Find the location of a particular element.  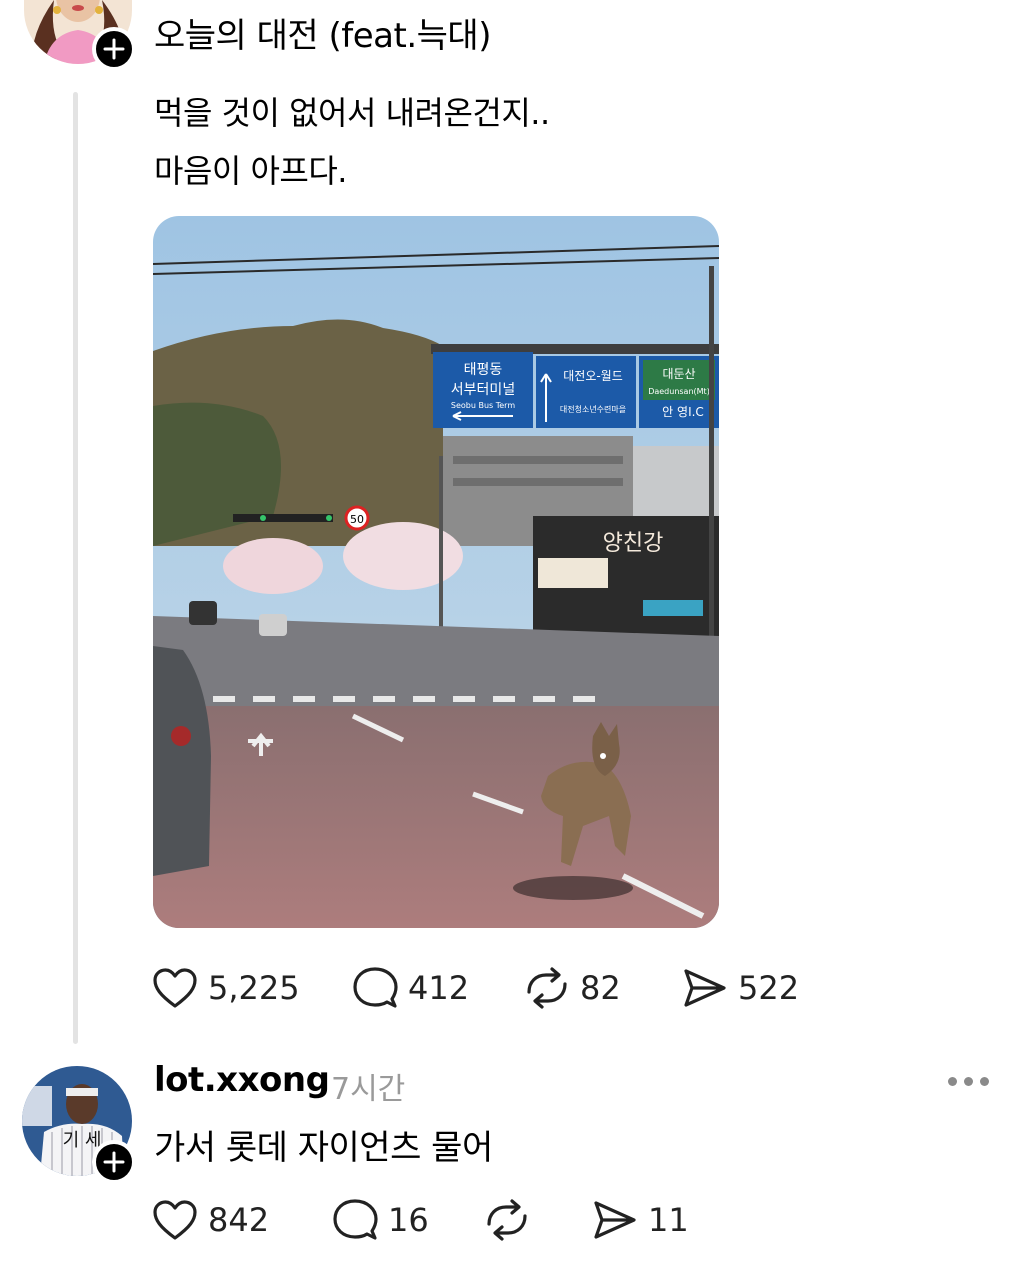

repost-count: 82 is located at coordinates (600, 988).